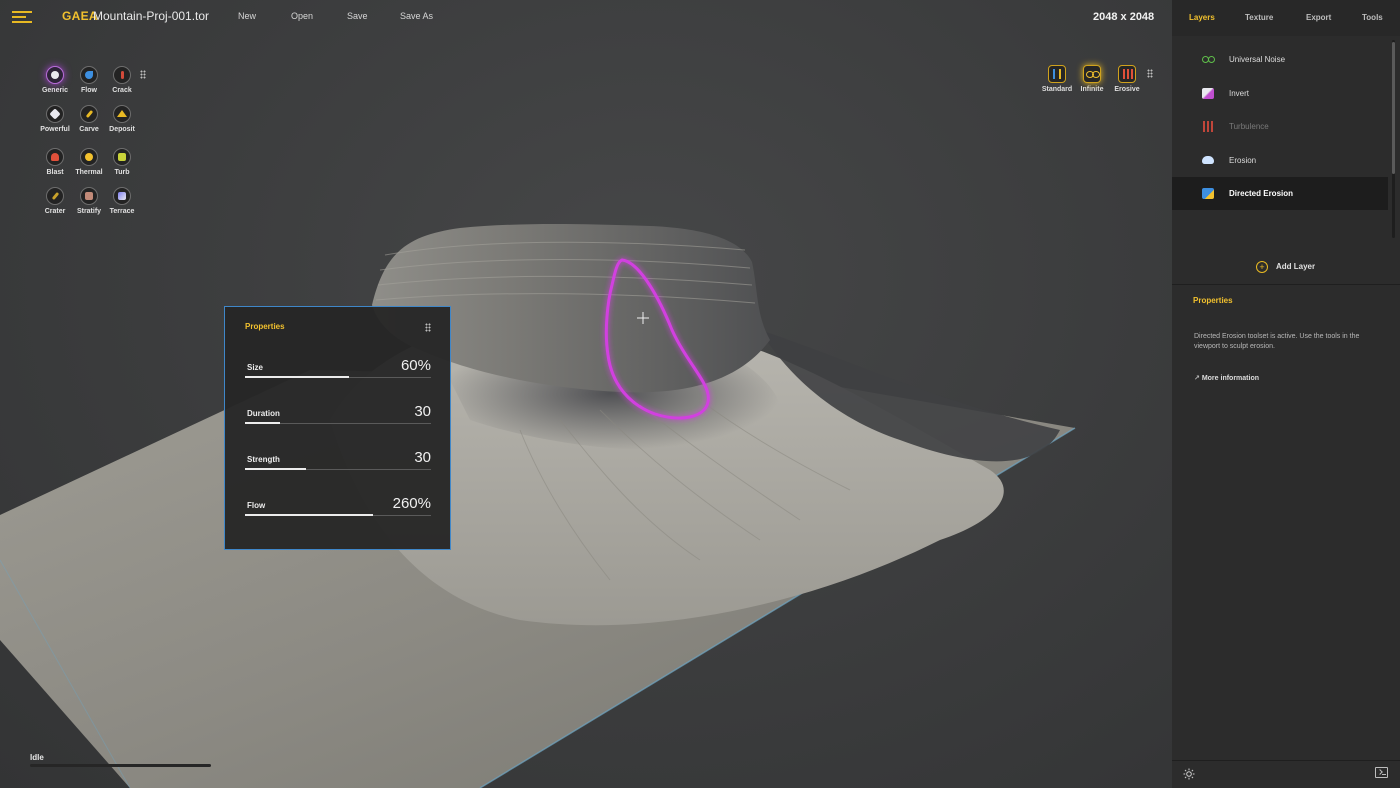 Image resolution: width=1400 pixels, height=788 pixels. What do you see at coordinates (1208, 126) in the screenshot?
I see `turbulence-icon` at bounding box center [1208, 126].